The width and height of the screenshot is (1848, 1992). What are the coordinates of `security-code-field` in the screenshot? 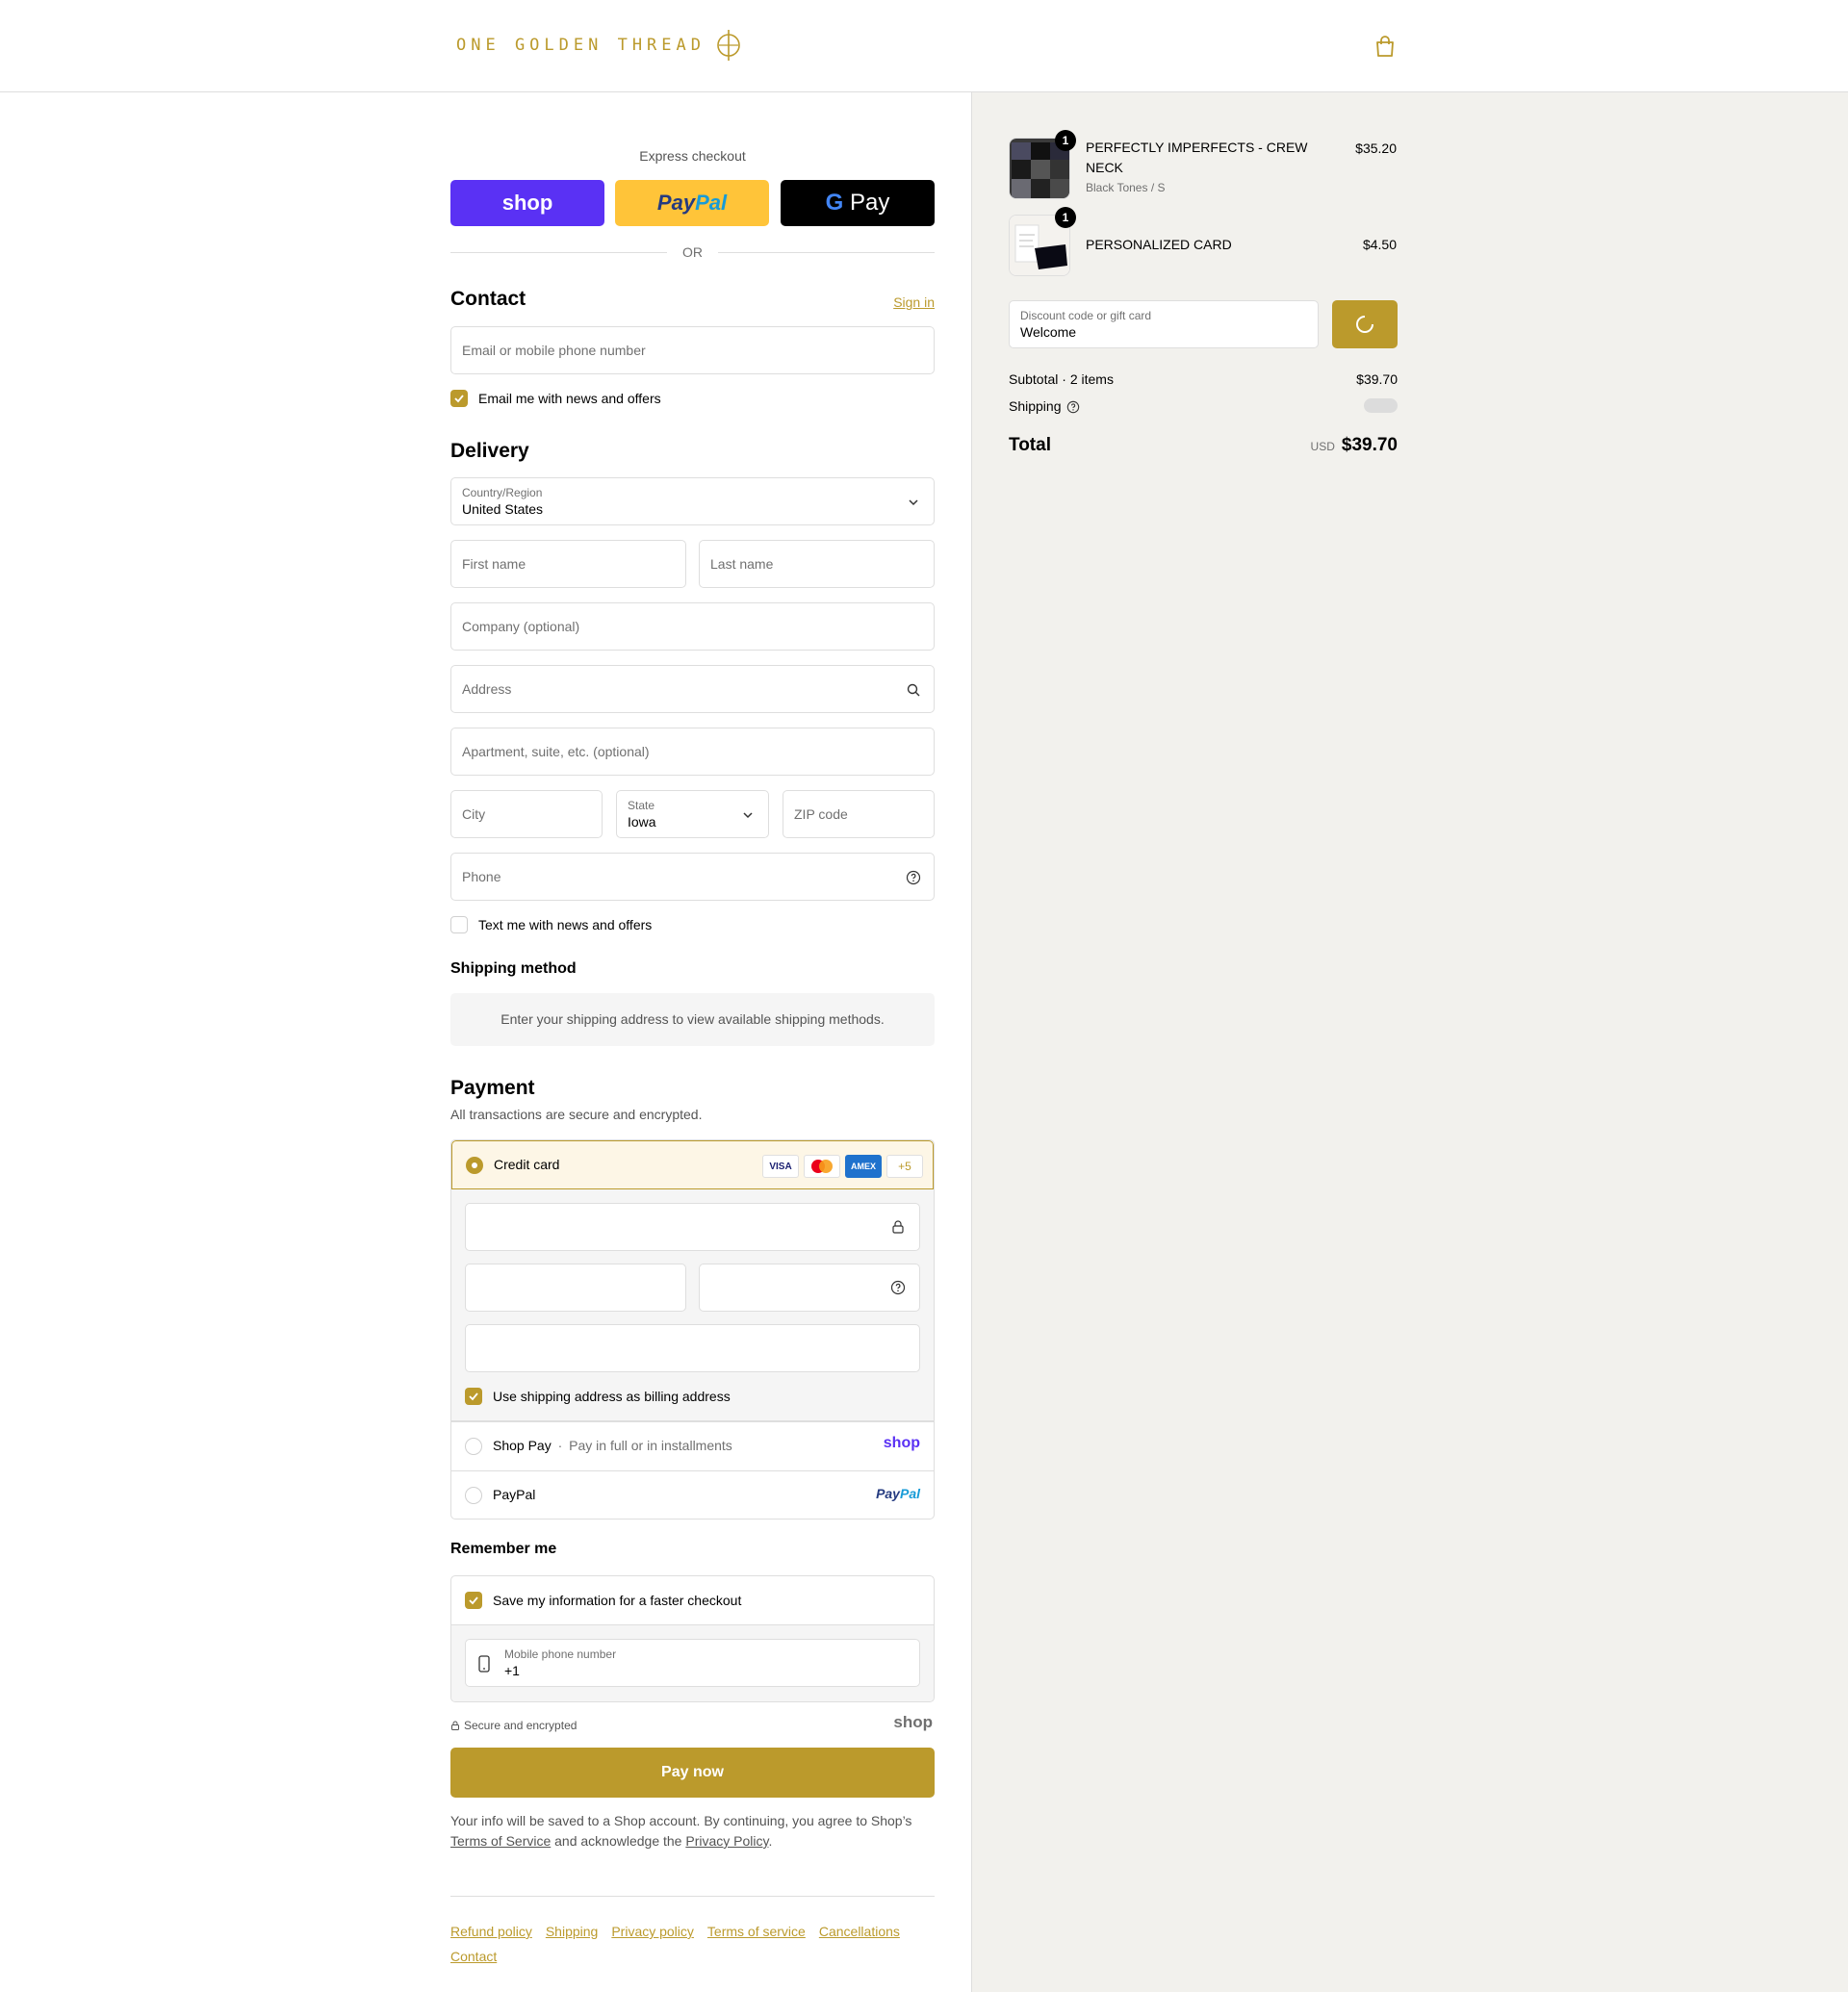 It's located at (809, 1288).